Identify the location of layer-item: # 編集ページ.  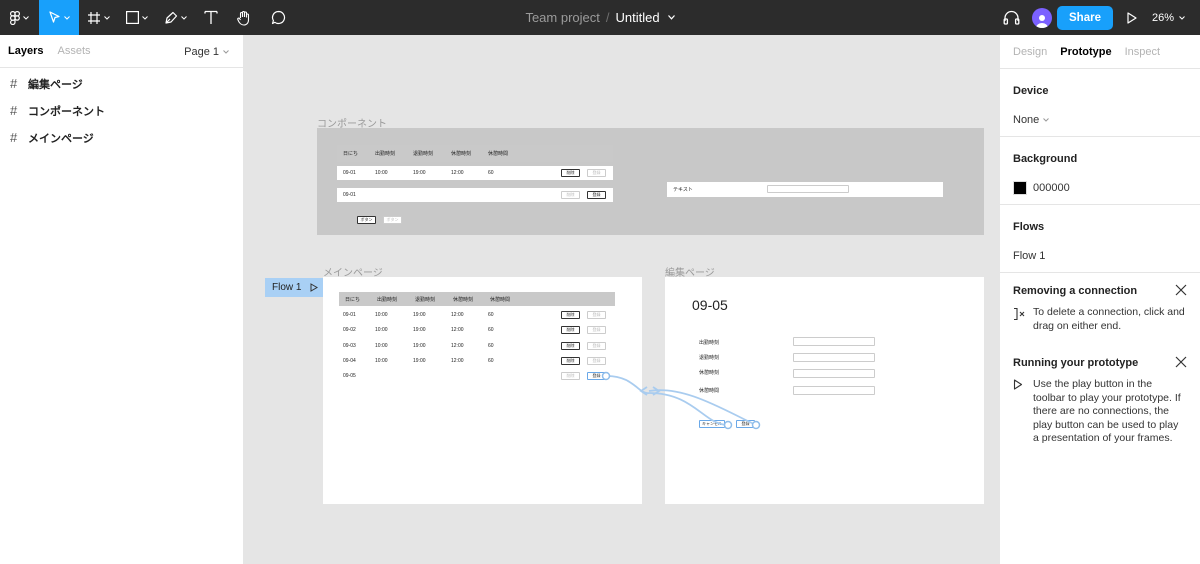
(121, 83).